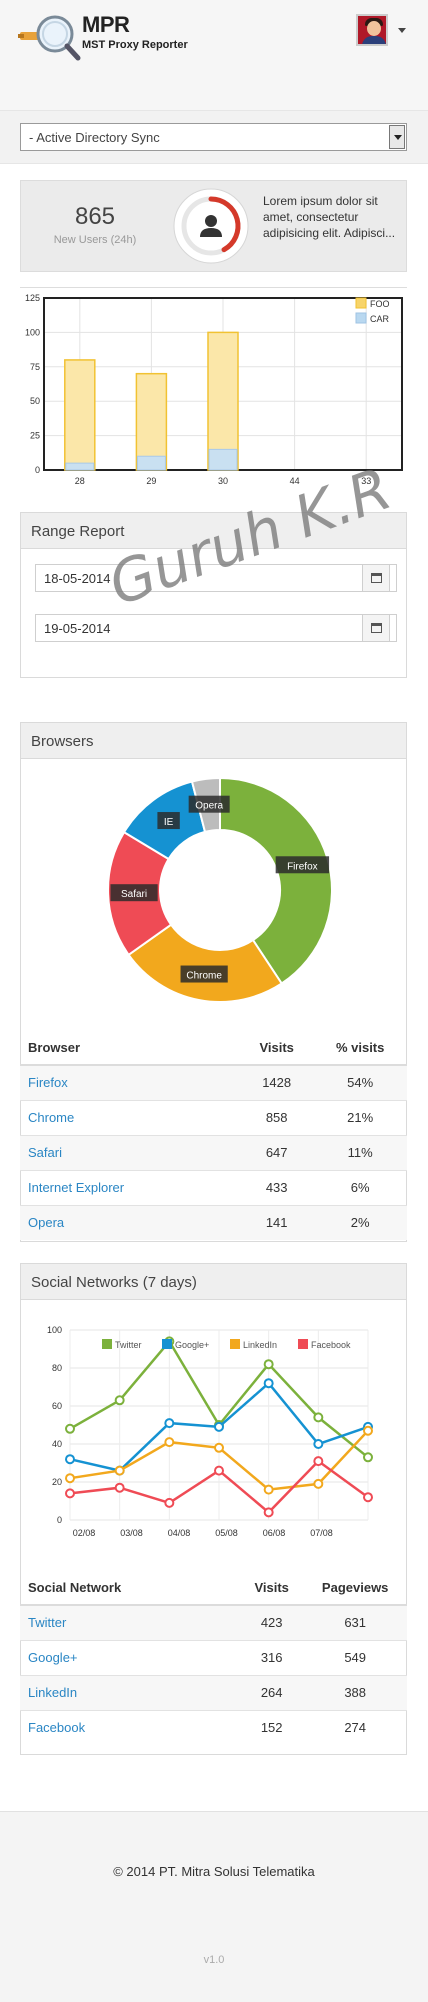  What do you see at coordinates (376, 578) in the screenshot?
I see `start-date-calendar-button` at bounding box center [376, 578].